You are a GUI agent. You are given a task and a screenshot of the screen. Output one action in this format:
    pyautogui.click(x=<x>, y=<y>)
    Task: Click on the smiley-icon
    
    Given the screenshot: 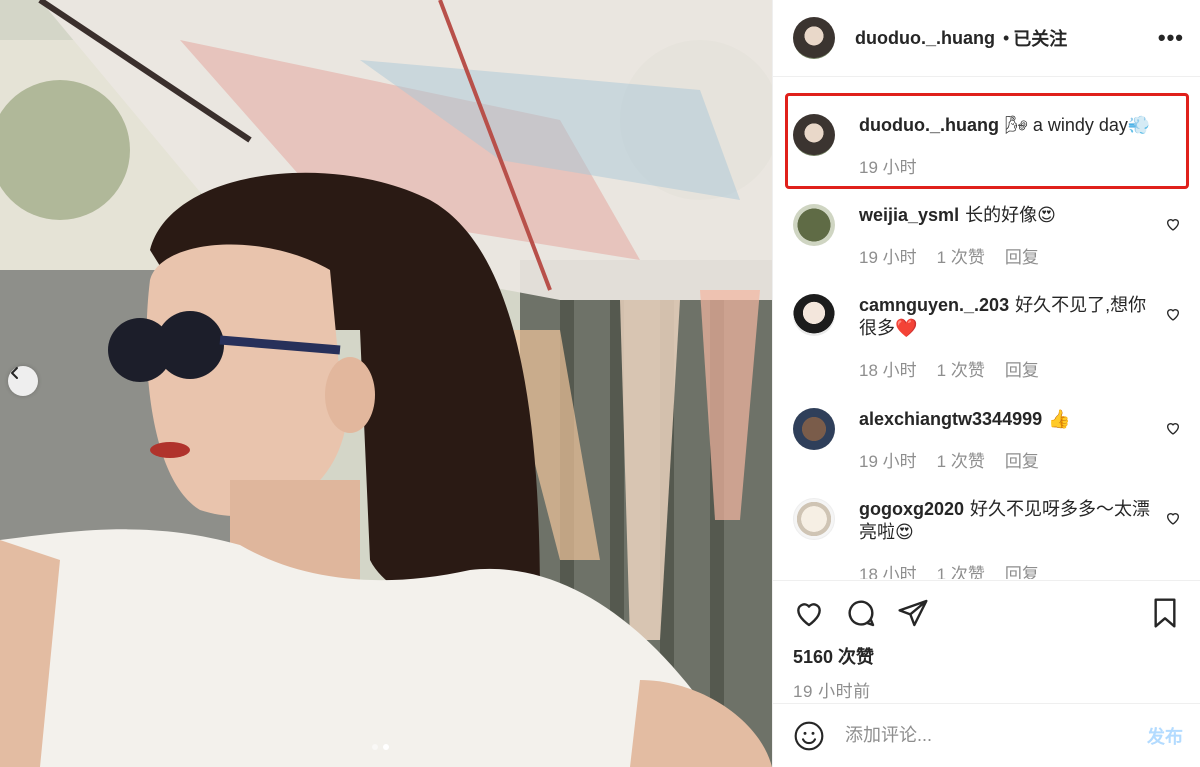 What is the action you would take?
    pyautogui.click(x=809, y=735)
    